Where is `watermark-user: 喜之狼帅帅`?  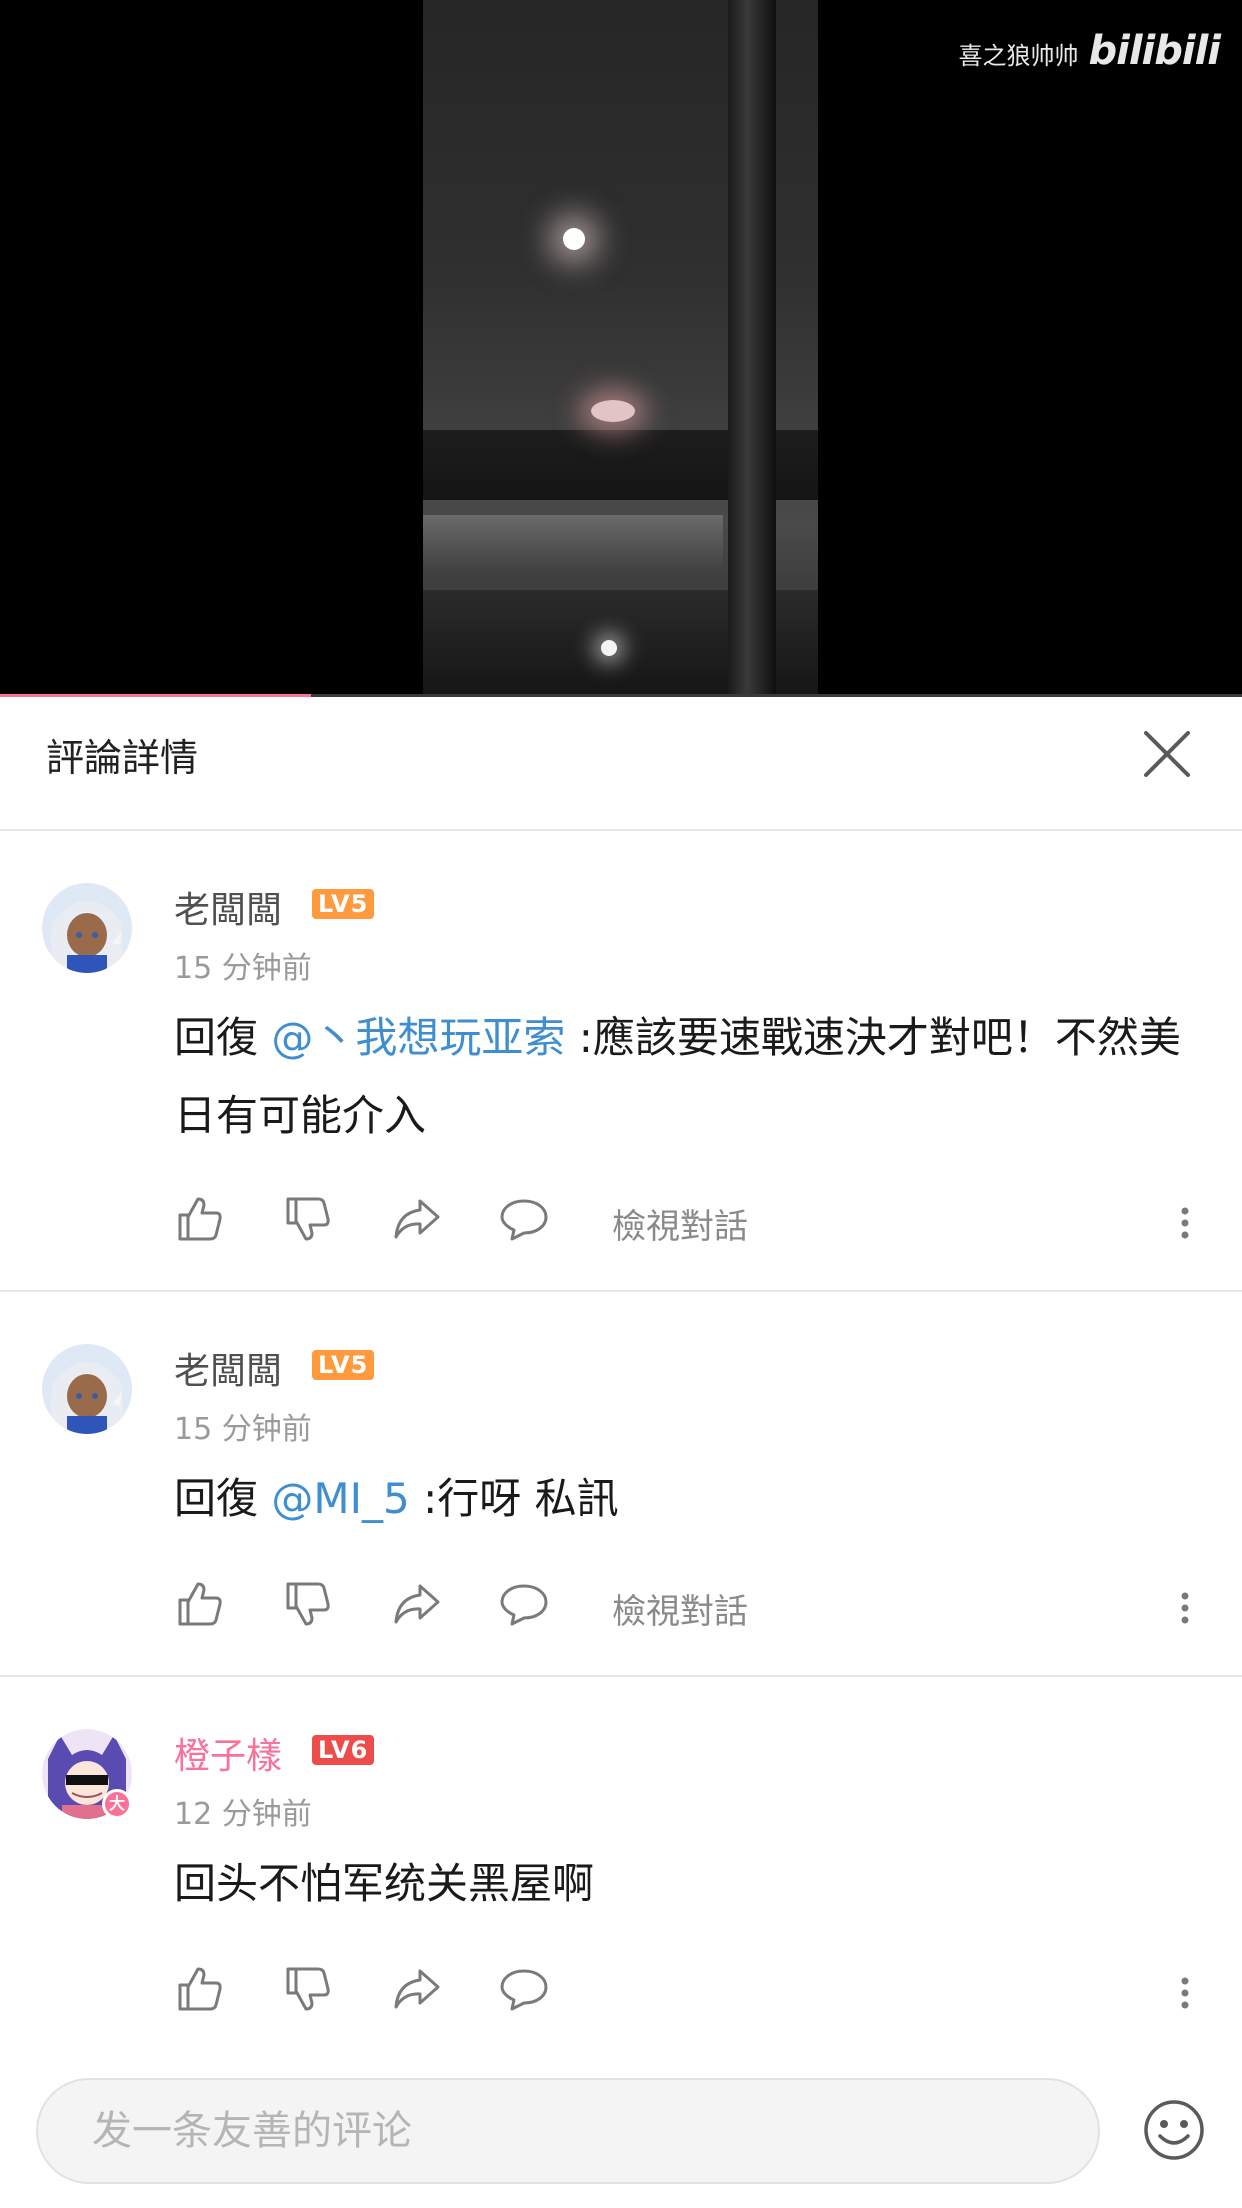
watermark-user: 喜之狼帅帅 is located at coordinates (1018, 56).